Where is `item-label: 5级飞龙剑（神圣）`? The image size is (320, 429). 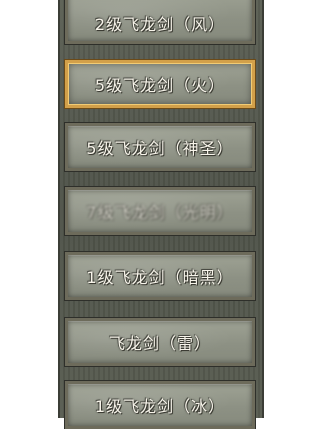
item-label: 5级飞龙剑（神圣） is located at coordinates (160, 148).